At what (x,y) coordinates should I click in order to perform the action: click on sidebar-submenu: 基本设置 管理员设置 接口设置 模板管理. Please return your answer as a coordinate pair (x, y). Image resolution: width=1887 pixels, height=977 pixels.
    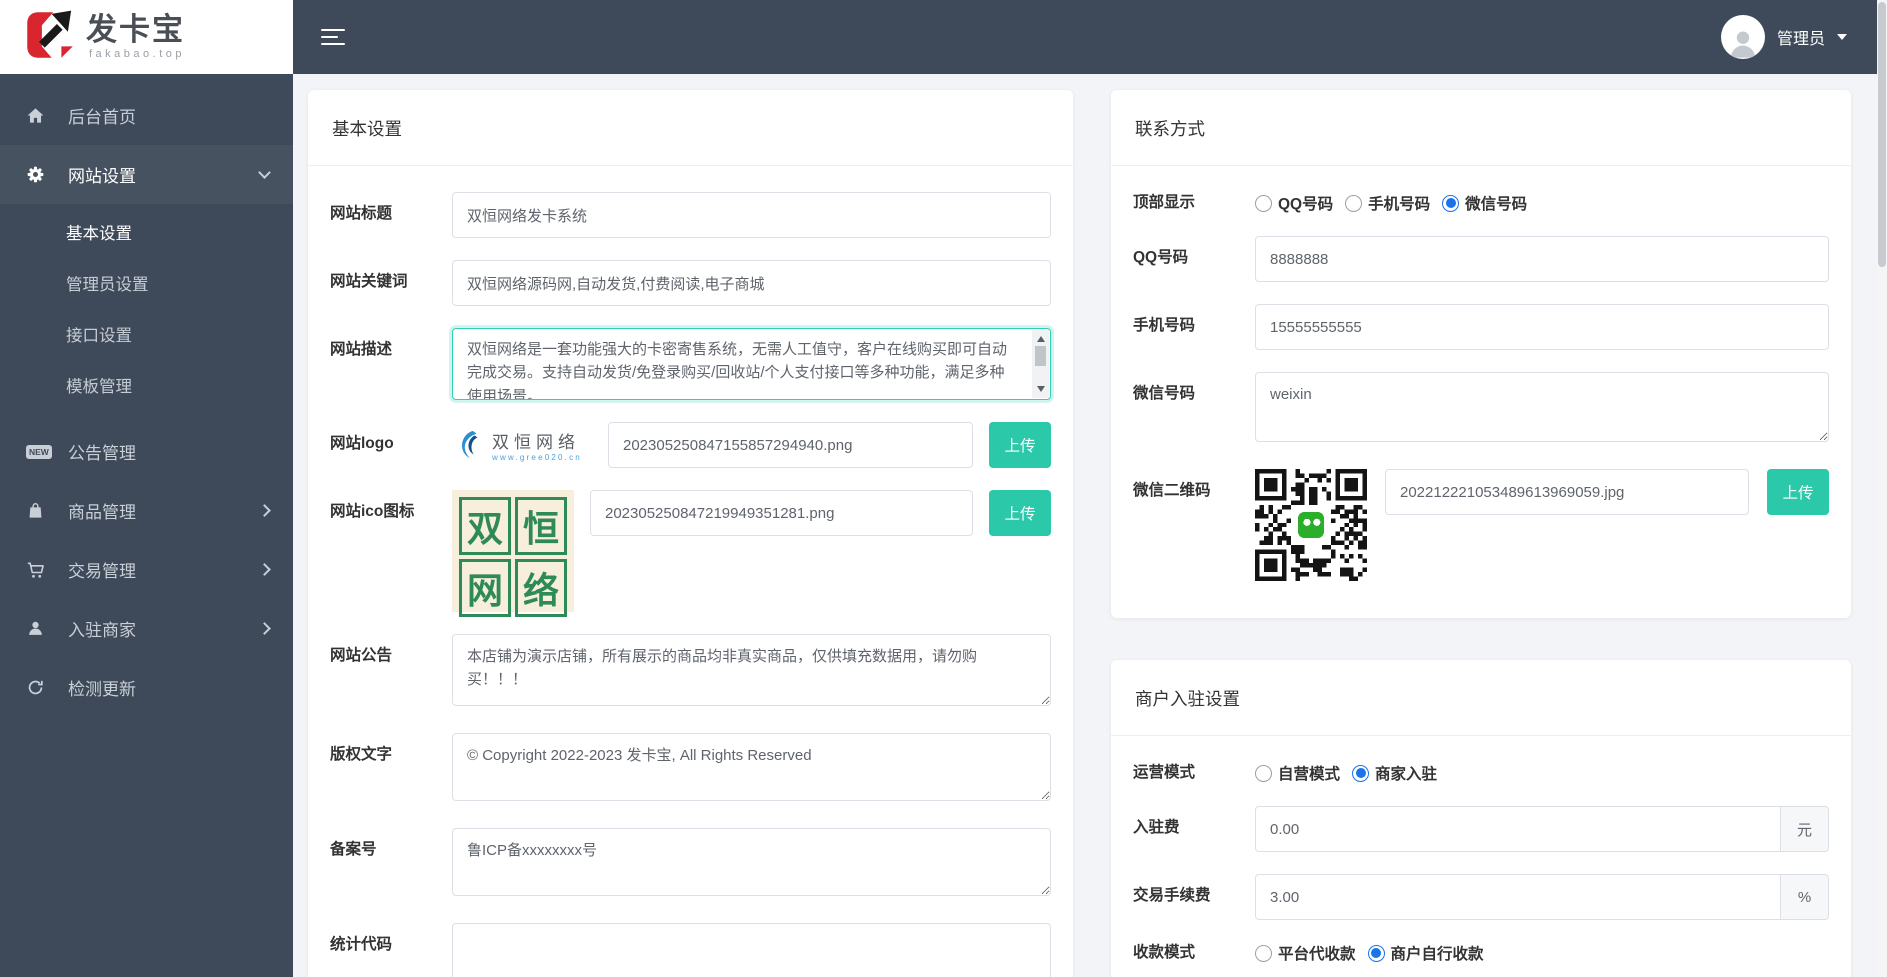
    Looking at the image, I should click on (146, 313).